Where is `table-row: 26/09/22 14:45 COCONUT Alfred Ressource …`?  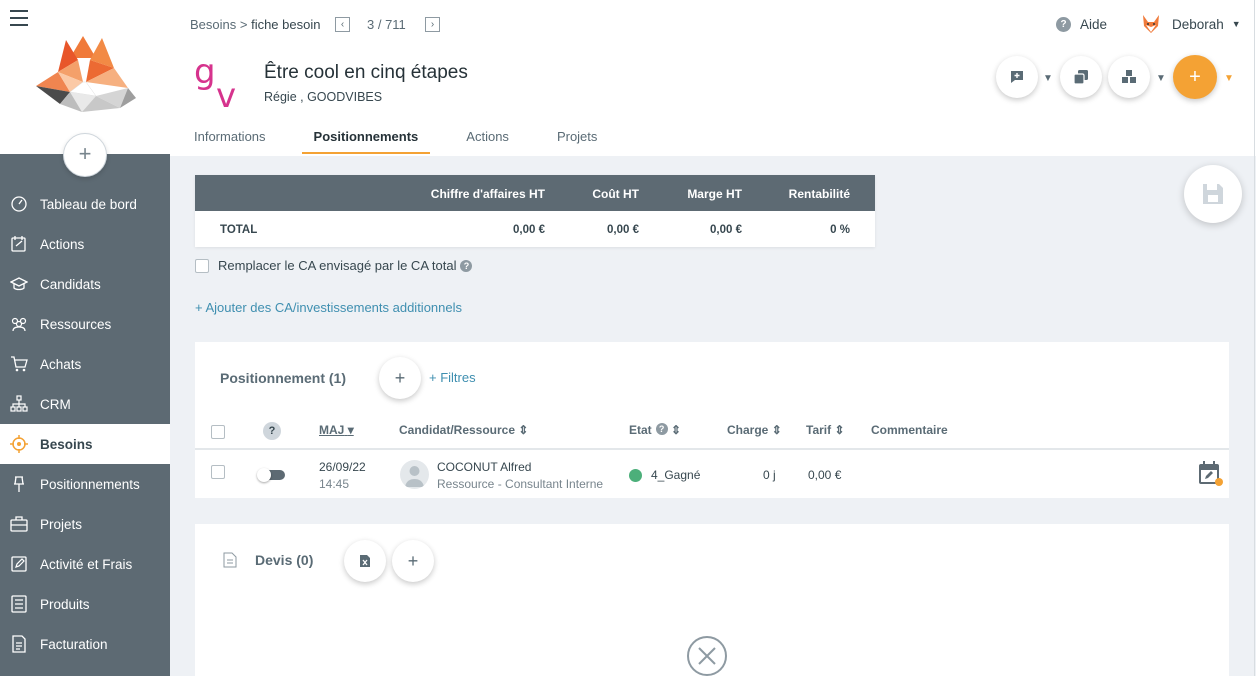
table-row: 26/09/22 14:45 COCONUT Alfred Ressource … is located at coordinates (712, 475).